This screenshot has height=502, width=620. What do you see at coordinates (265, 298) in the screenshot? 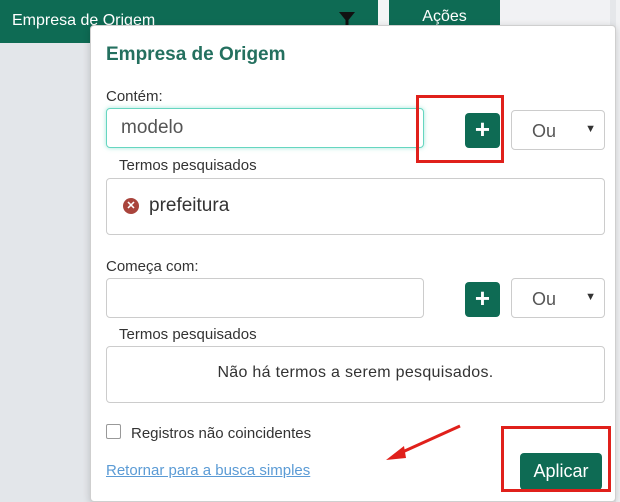
I see `starts-with-input` at bounding box center [265, 298].